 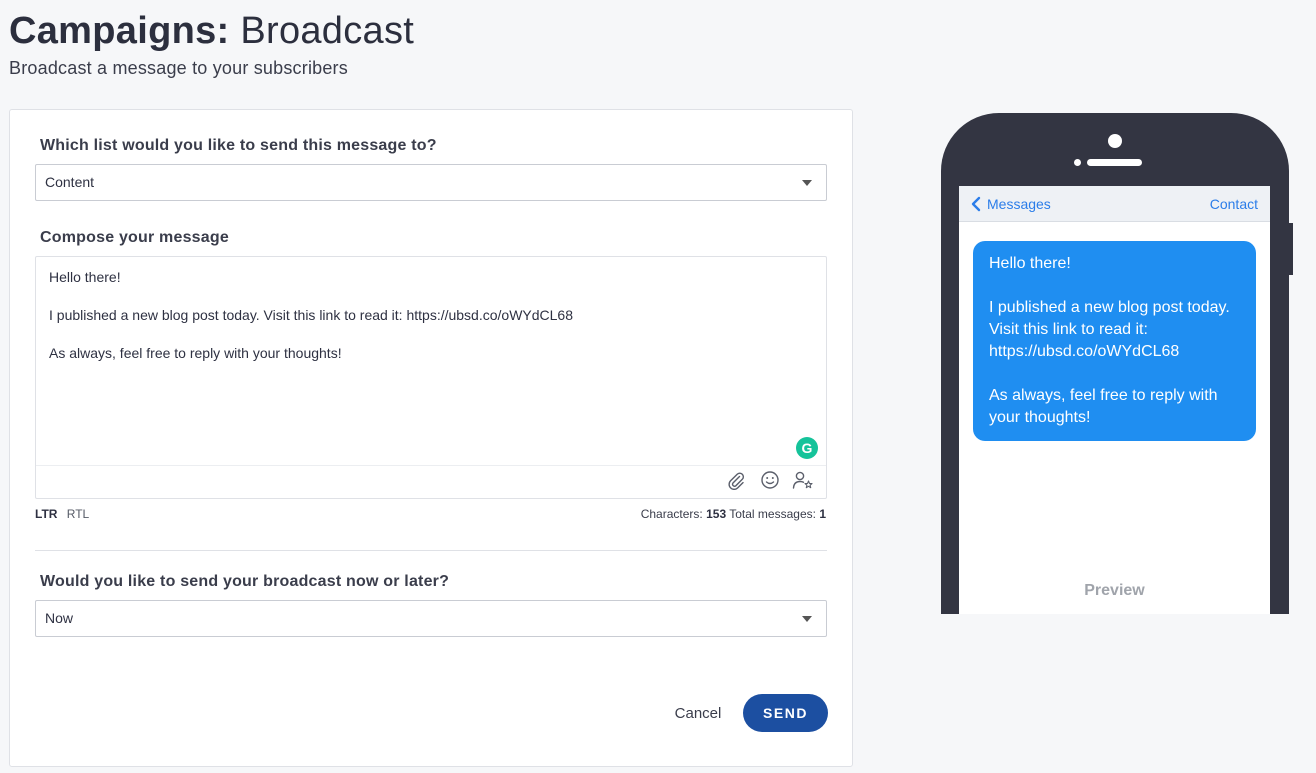 I want to click on section-divider, so click(x=431, y=550).